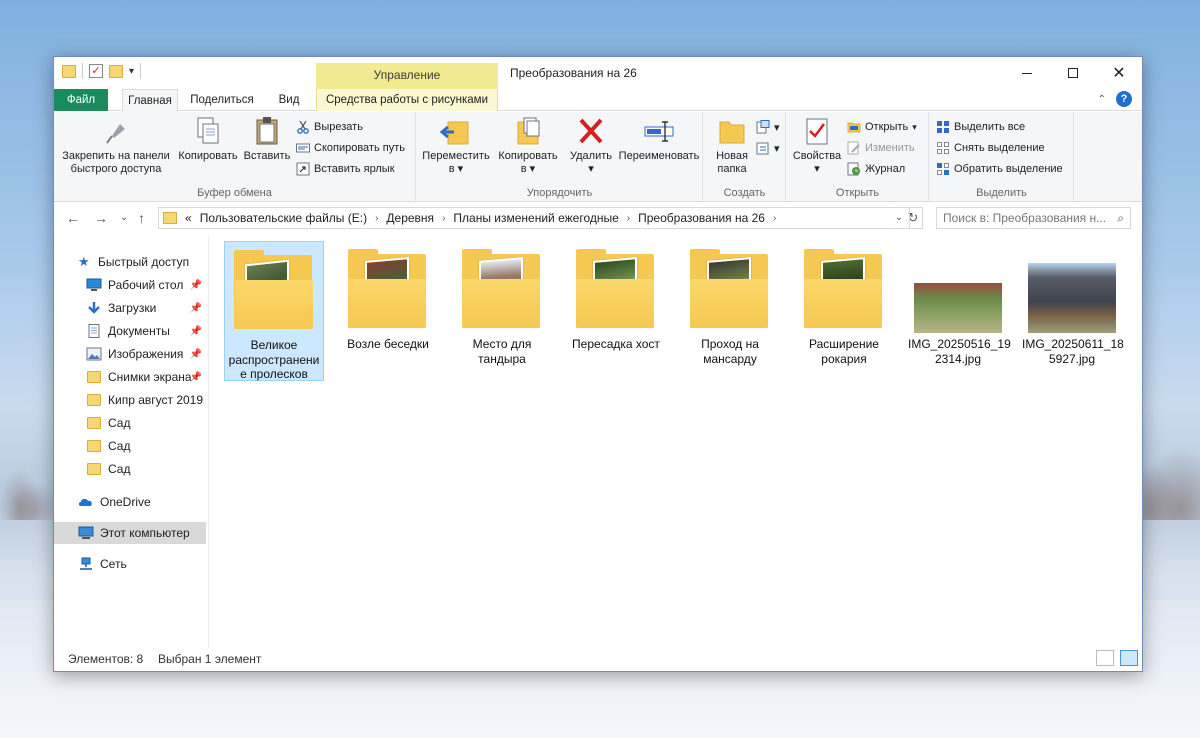  What do you see at coordinates (283, 218) in the screenshot?
I see `breadcrumb-drive: Пользовательские файлы (E:)` at bounding box center [283, 218].